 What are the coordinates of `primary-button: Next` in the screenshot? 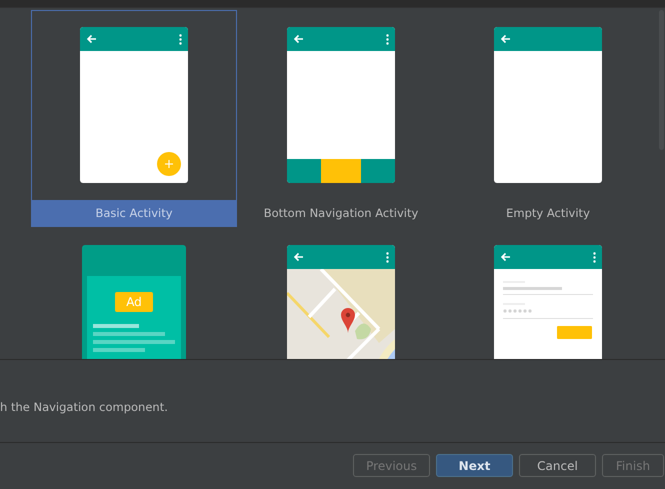 It's located at (474, 465).